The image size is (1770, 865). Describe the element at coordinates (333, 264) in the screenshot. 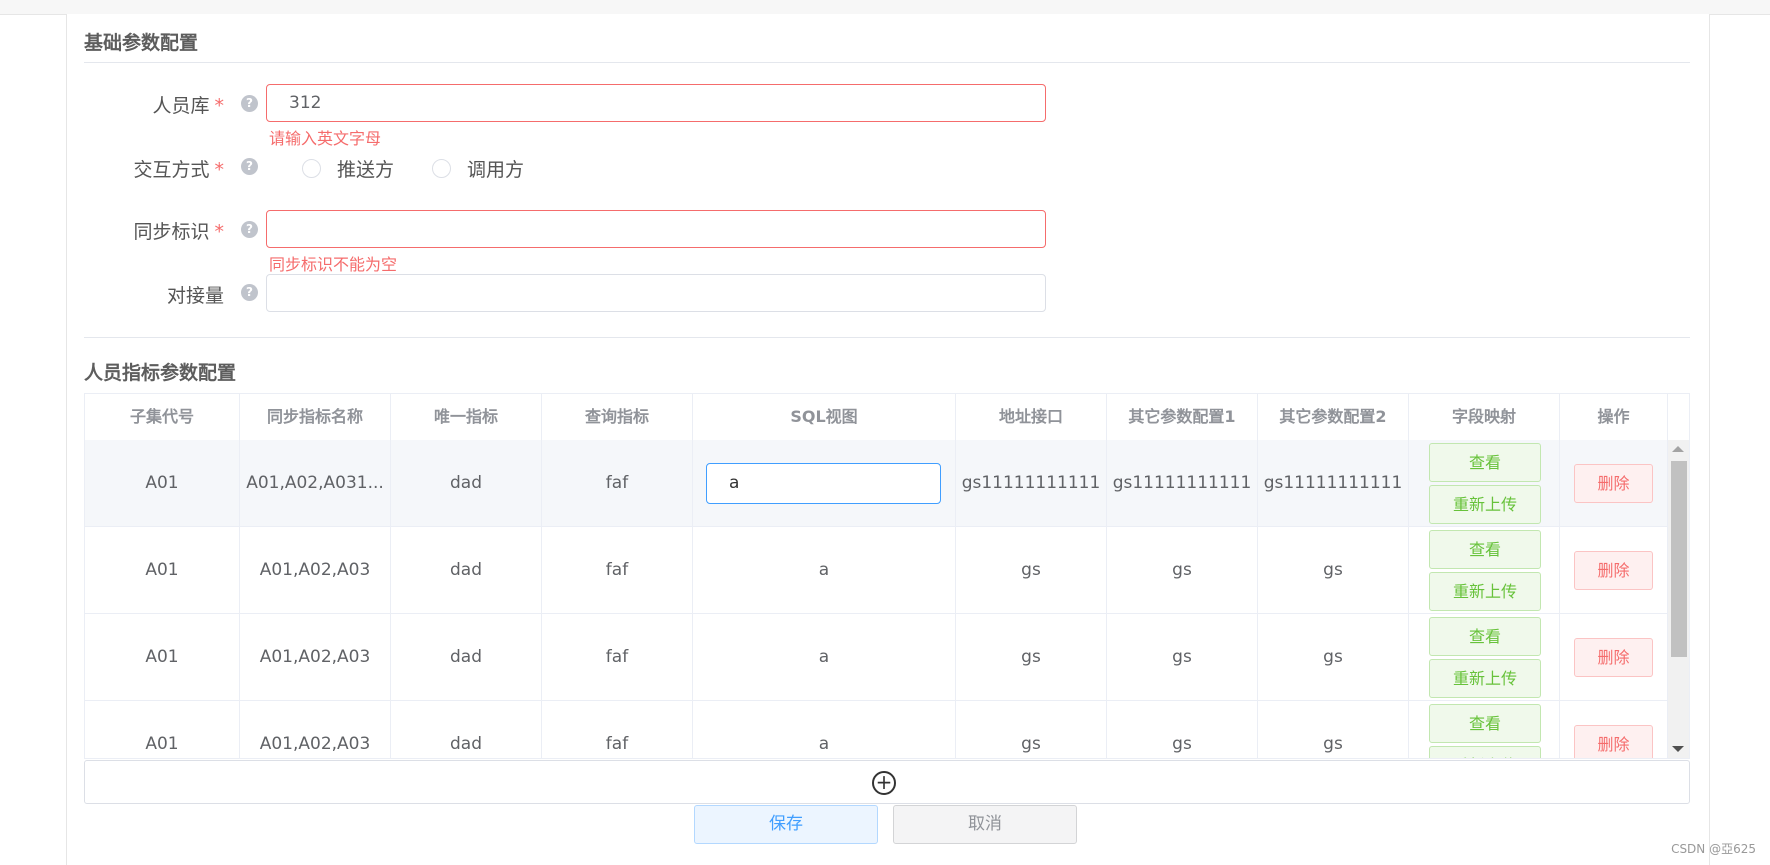

I see `sync-id-error: 同步标识不能为空` at that location.